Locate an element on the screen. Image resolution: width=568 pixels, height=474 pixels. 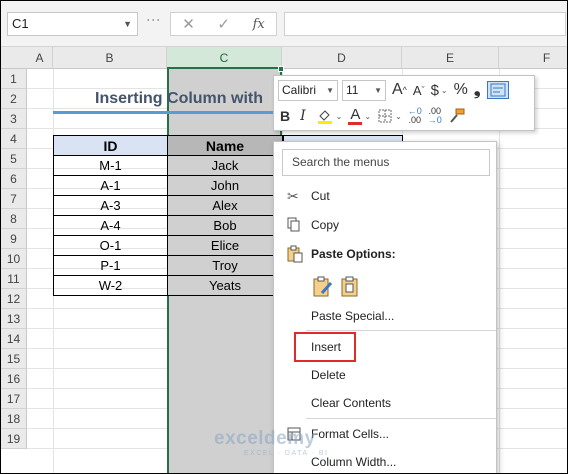
watermark-brand: exceldemy is located at coordinates (265, 438).